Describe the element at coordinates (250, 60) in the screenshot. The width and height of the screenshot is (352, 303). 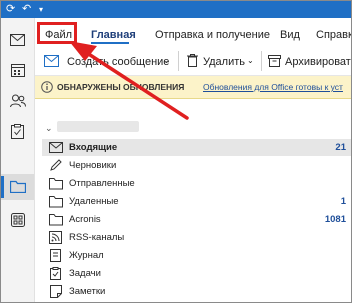
I see `delete-dropdown-icon: ⌄` at that location.